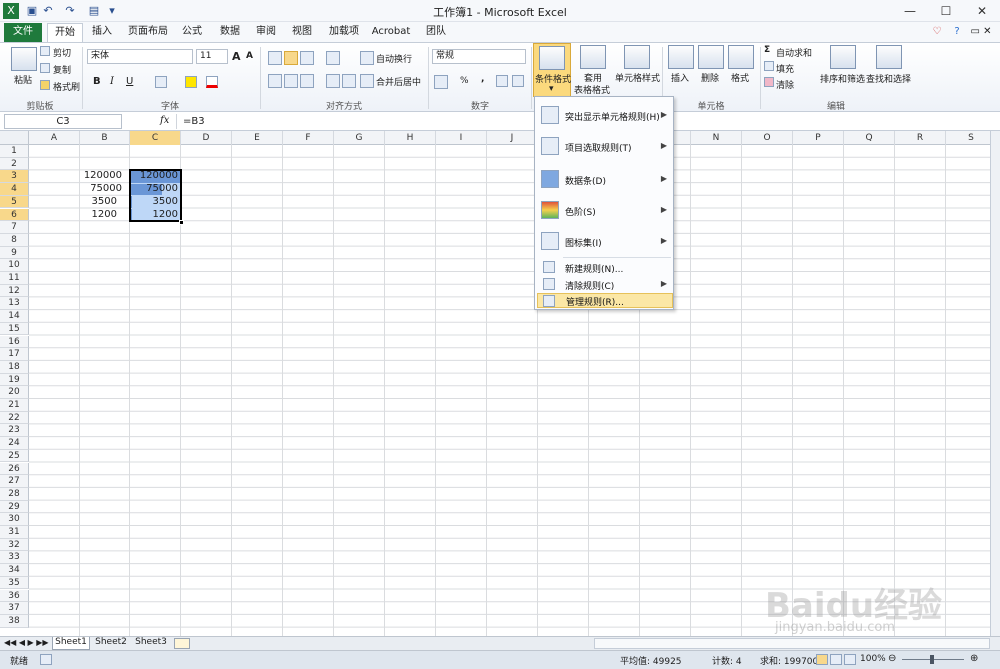 This screenshot has width=1000, height=669. I want to click on italic-button: I, so click(112, 81).